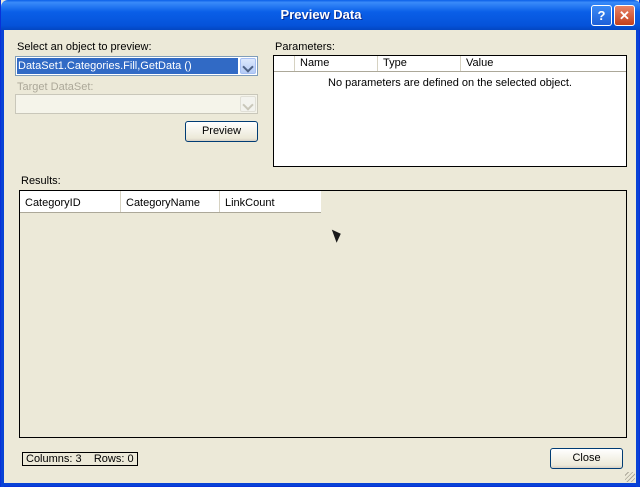  What do you see at coordinates (84, 47) in the screenshot?
I see `select-object-label: Select an object to preview:` at bounding box center [84, 47].